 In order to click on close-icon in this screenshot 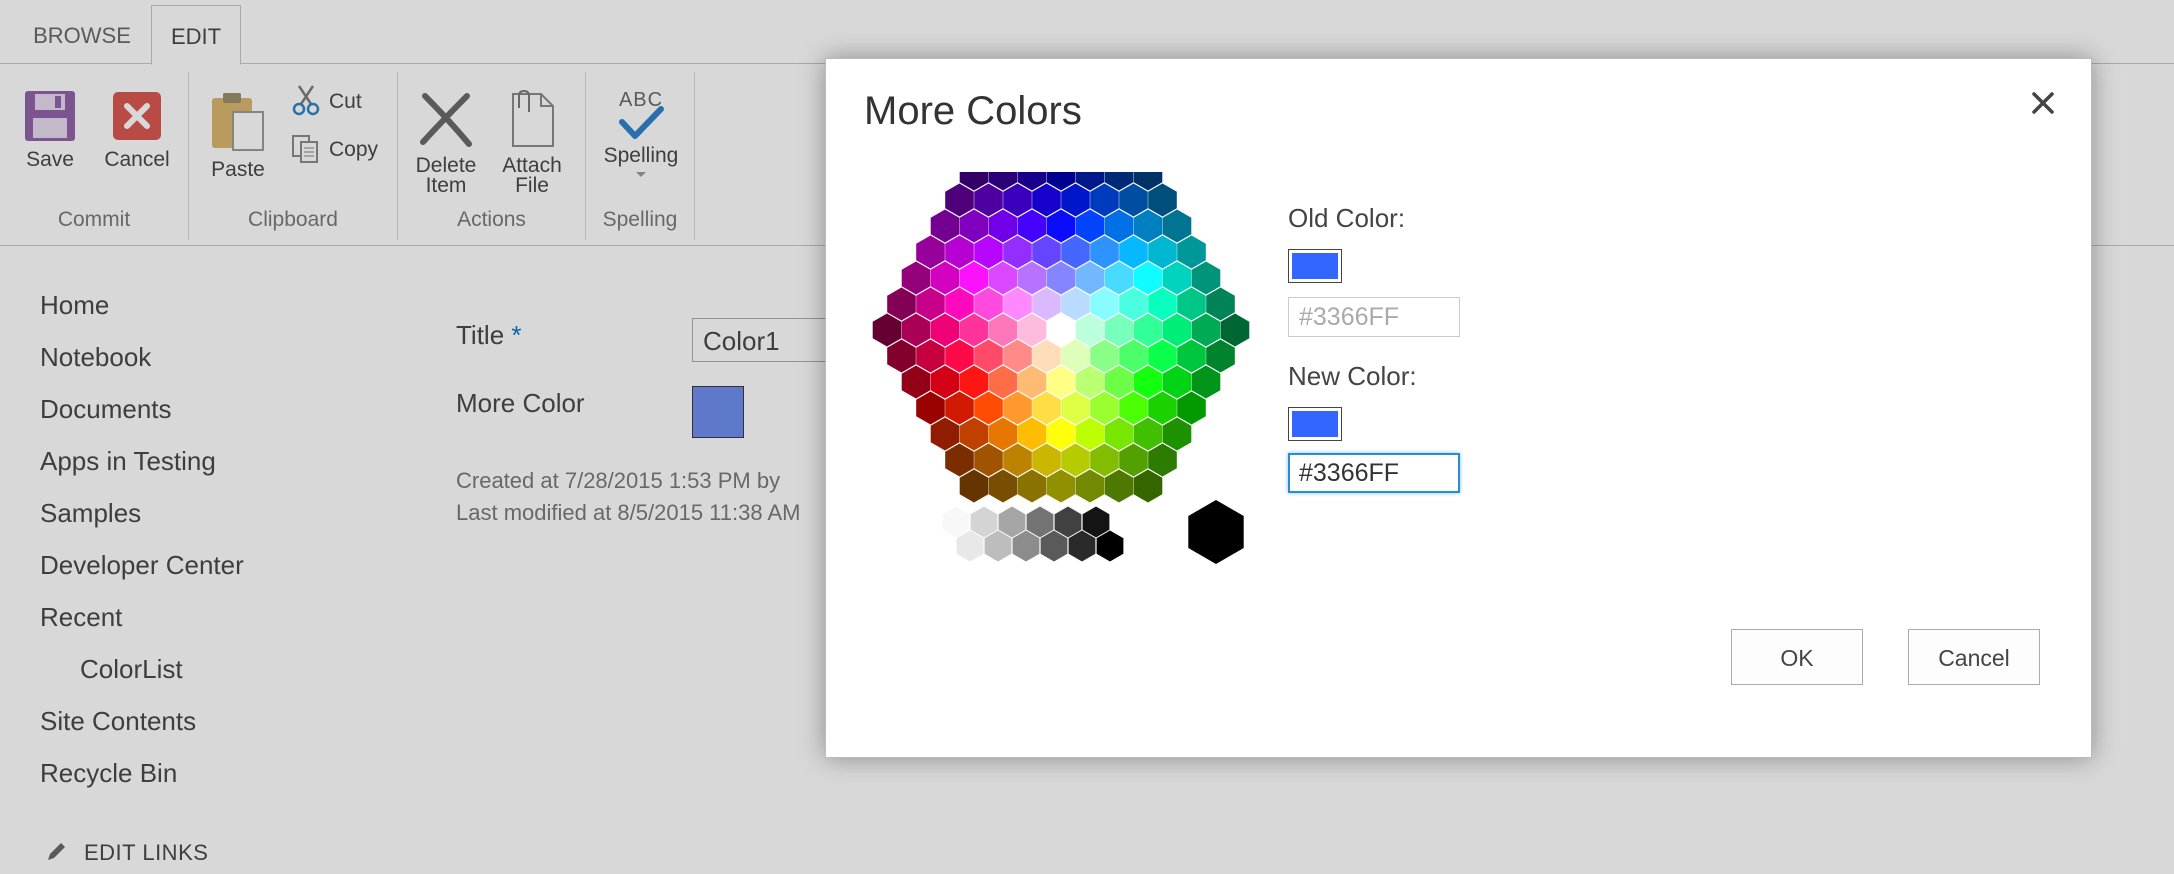, I will do `click(2043, 103)`.